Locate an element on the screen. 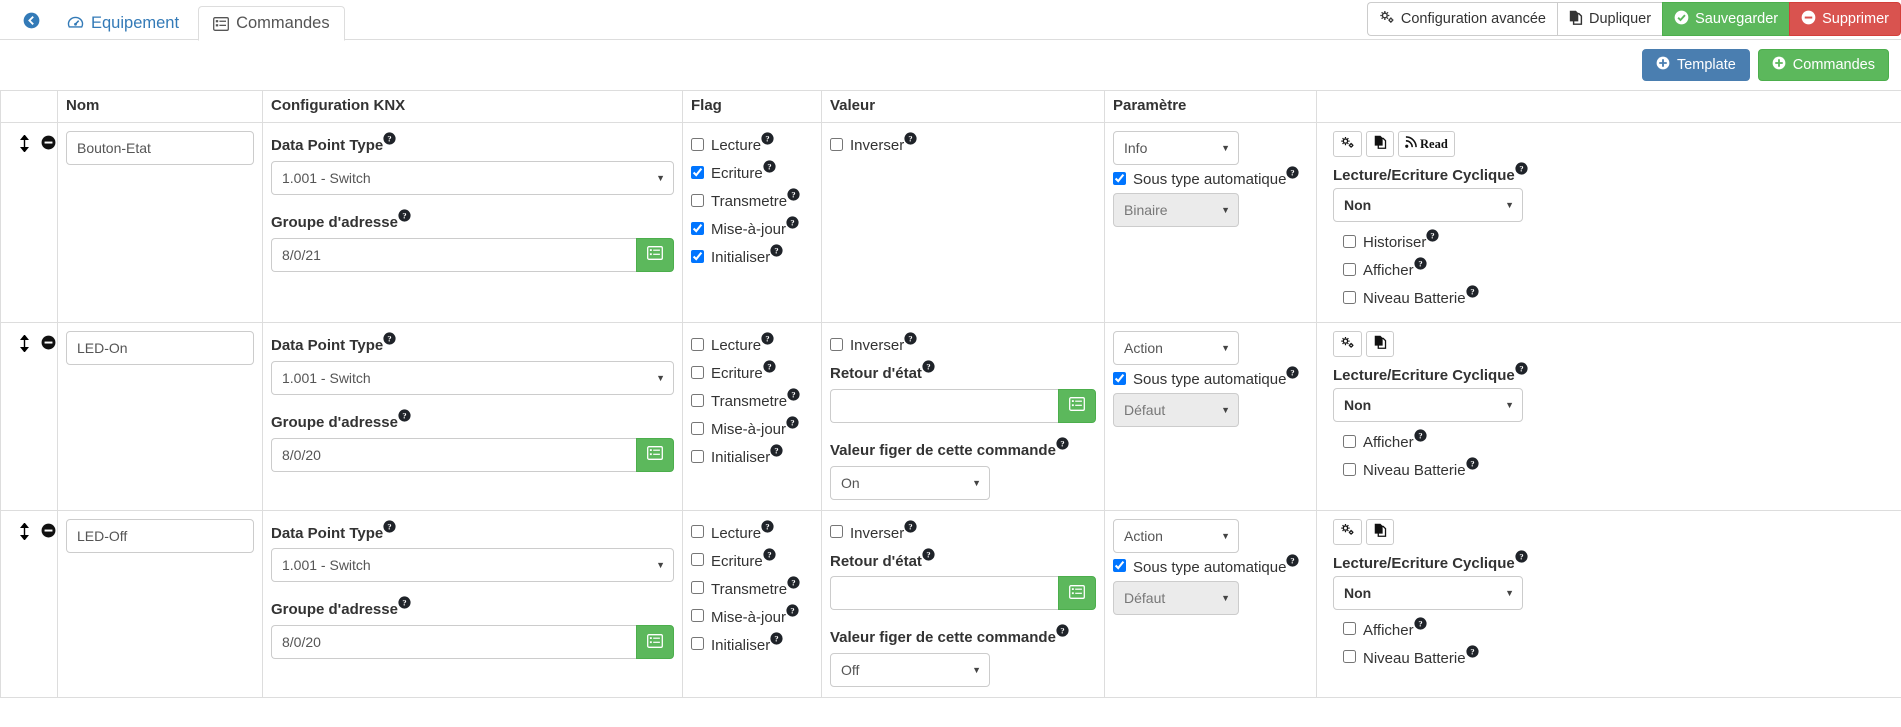 The width and height of the screenshot is (1901, 727). sous-type-automatique: Sous type automatique? is located at coordinates (1210, 566).